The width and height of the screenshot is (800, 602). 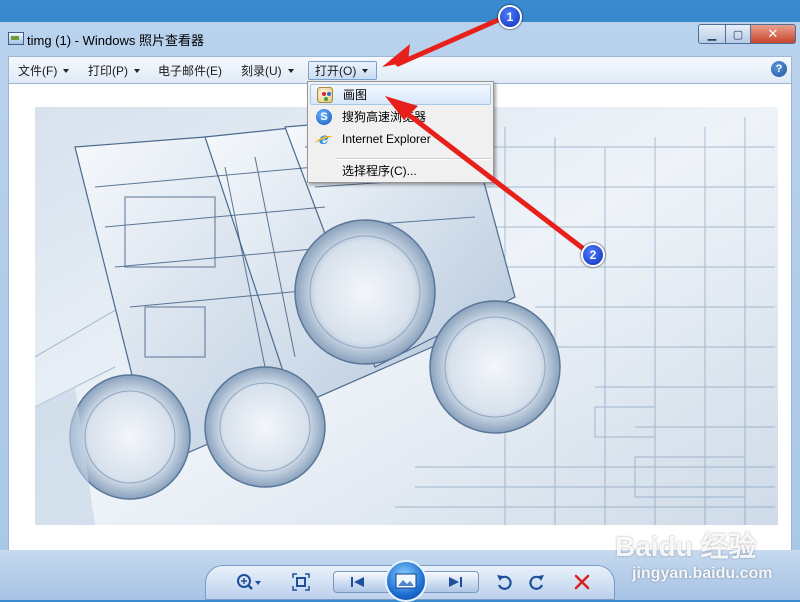 I want to click on rotate-right-button, so click(x=537, y=582).